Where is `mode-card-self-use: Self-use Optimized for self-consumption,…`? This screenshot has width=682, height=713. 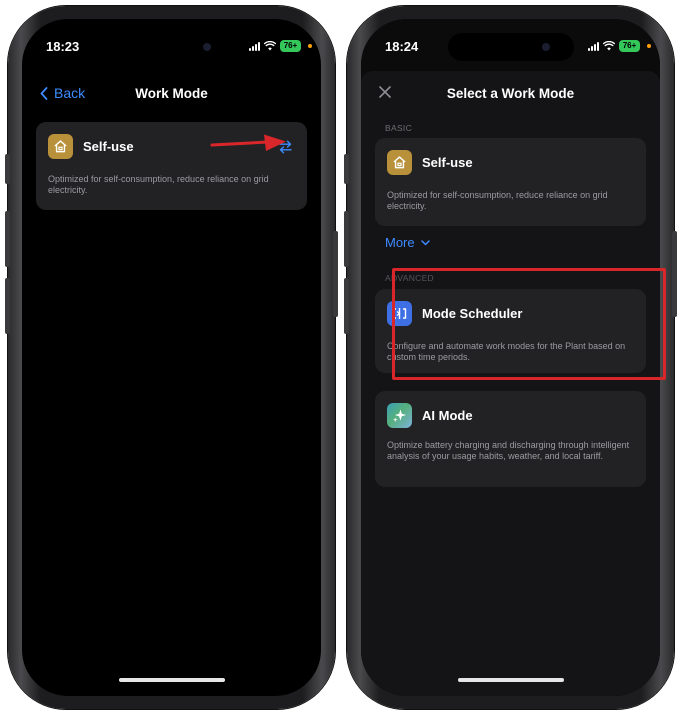 mode-card-self-use: Self-use Optimized for self-consumption,… is located at coordinates (510, 182).